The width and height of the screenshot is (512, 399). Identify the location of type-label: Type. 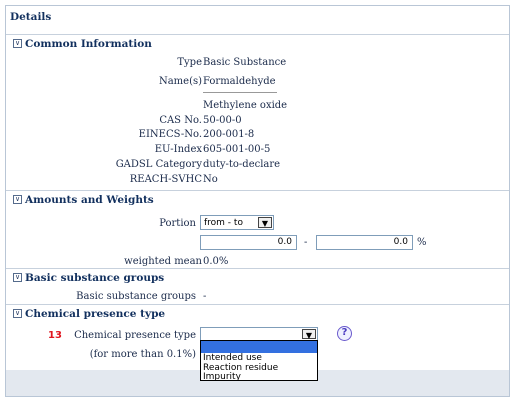
(189, 62).